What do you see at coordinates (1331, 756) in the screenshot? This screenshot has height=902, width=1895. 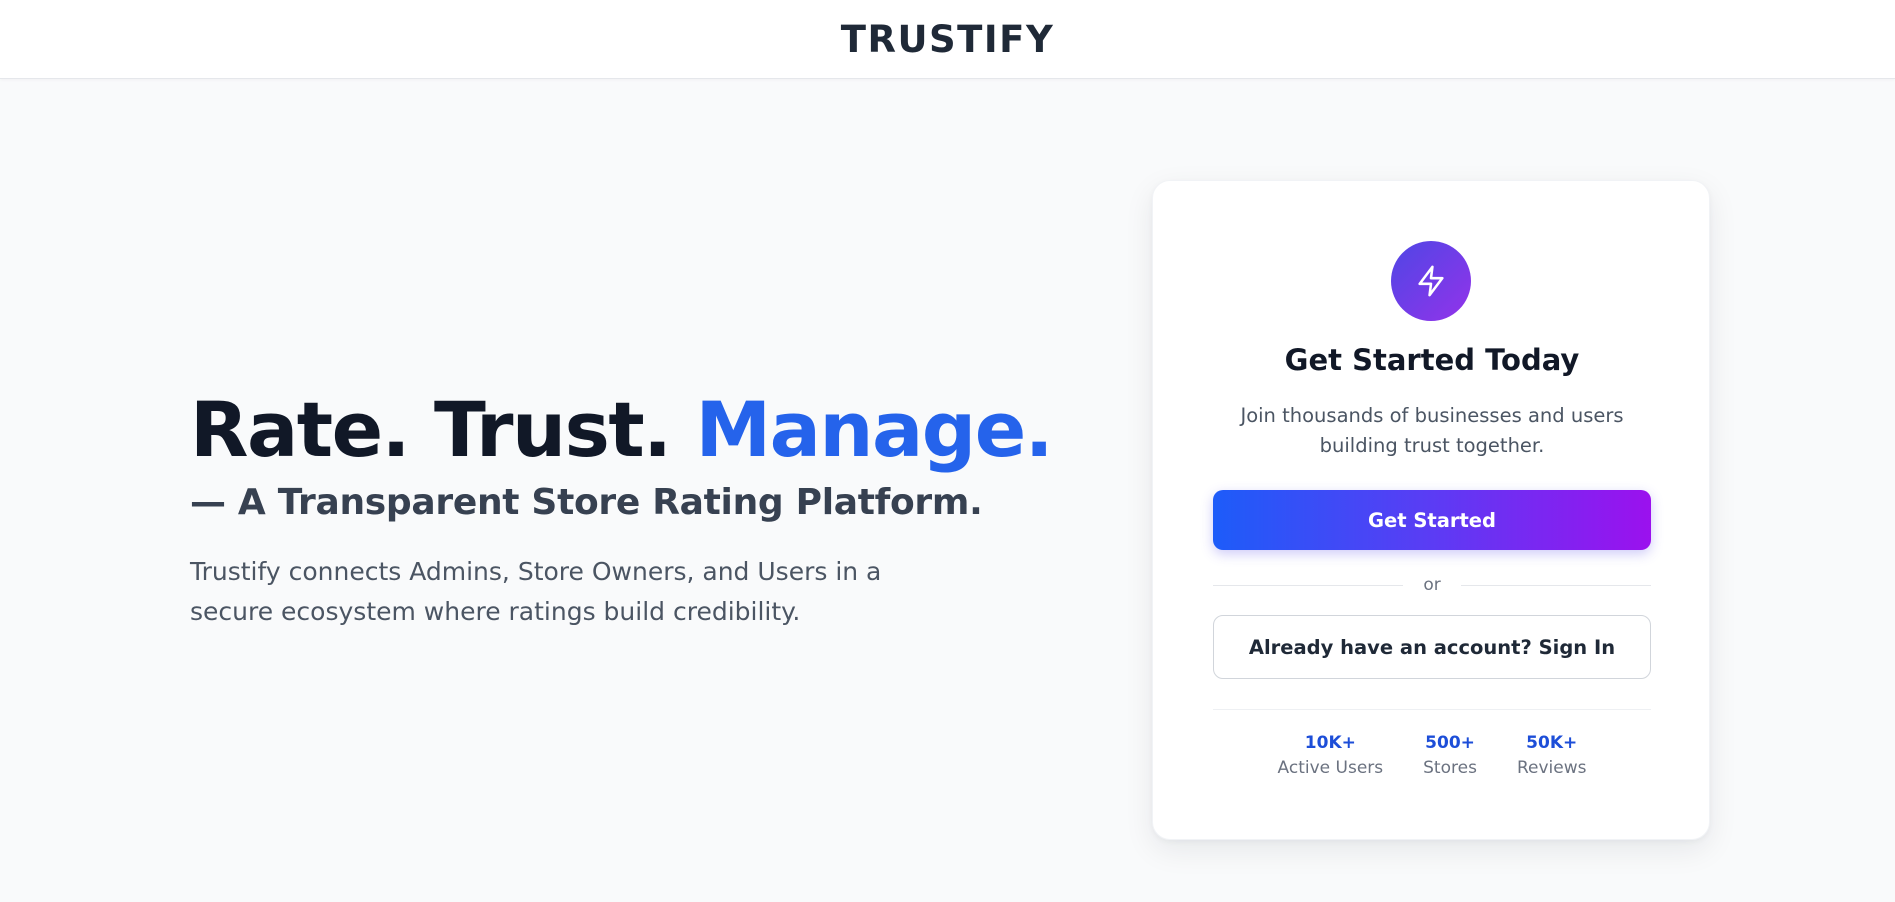 I see `stat-active-users: 10K+ Active Users` at bounding box center [1331, 756].